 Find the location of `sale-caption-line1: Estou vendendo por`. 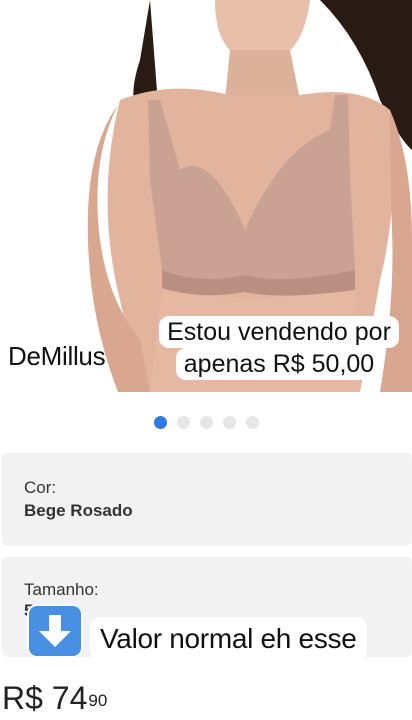

sale-caption-line1: Estou vendendo por is located at coordinates (279, 332).